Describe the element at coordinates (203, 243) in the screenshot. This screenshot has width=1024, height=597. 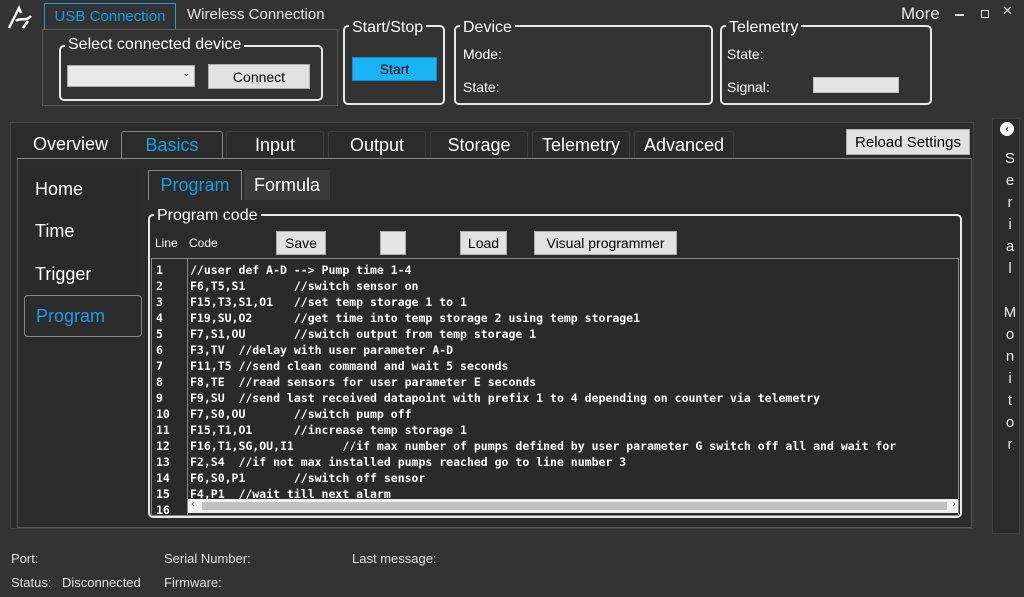
I see `code-column-header: Code` at that location.